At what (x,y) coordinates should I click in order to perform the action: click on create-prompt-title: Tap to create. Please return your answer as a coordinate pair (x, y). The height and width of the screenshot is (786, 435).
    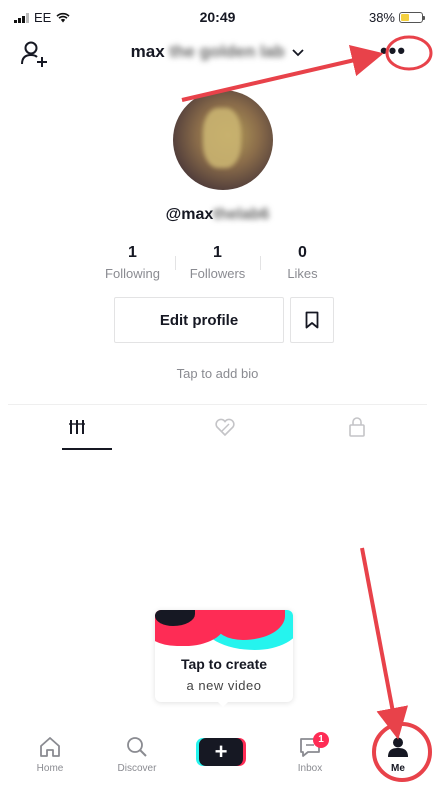
    Looking at the image, I should click on (224, 664).